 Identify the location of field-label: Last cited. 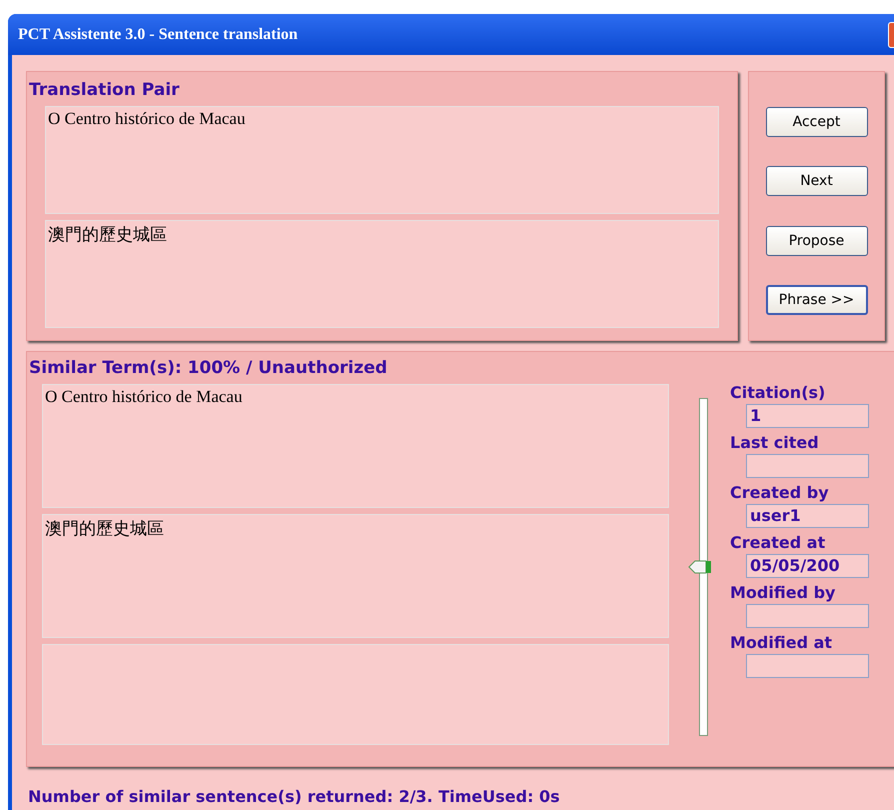
(775, 443).